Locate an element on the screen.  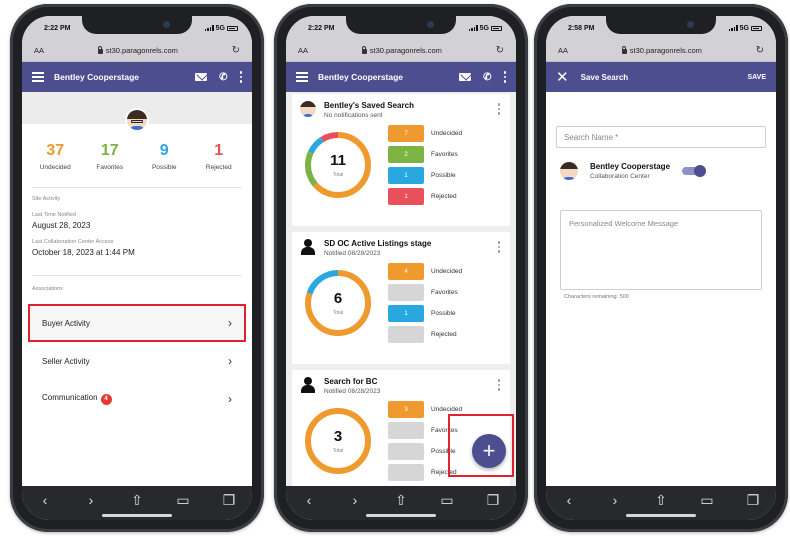
communication-row: Communication 4 › is located at coordinates (137, 399).